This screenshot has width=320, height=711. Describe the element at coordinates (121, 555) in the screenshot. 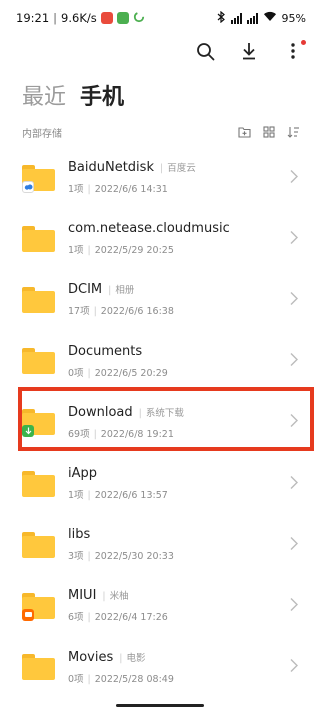

I see `folder-meta: 3项 | 2022/5/30 20:33` at that location.